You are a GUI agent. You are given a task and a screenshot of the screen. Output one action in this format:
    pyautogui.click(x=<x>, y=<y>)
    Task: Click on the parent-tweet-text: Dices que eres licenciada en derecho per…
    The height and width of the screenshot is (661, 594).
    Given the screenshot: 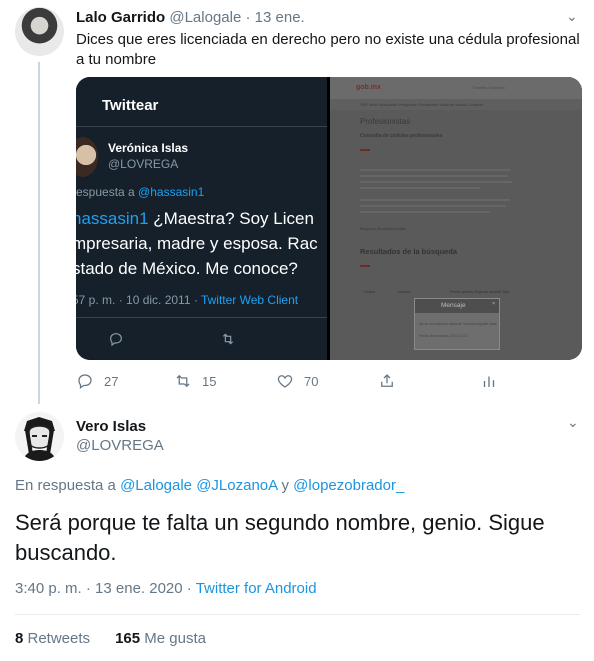 What is the action you would take?
    pyautogui.click(x=328, y=49)
    